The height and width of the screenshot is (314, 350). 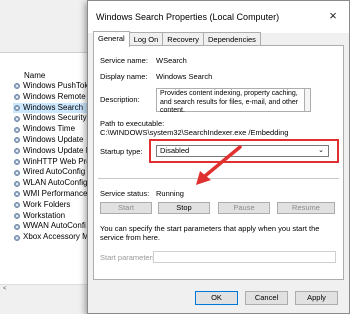 What do you see at coordinates (333, 16) in the screenshot?
I see `close-icon: ×` at bounding box center [333, 16].